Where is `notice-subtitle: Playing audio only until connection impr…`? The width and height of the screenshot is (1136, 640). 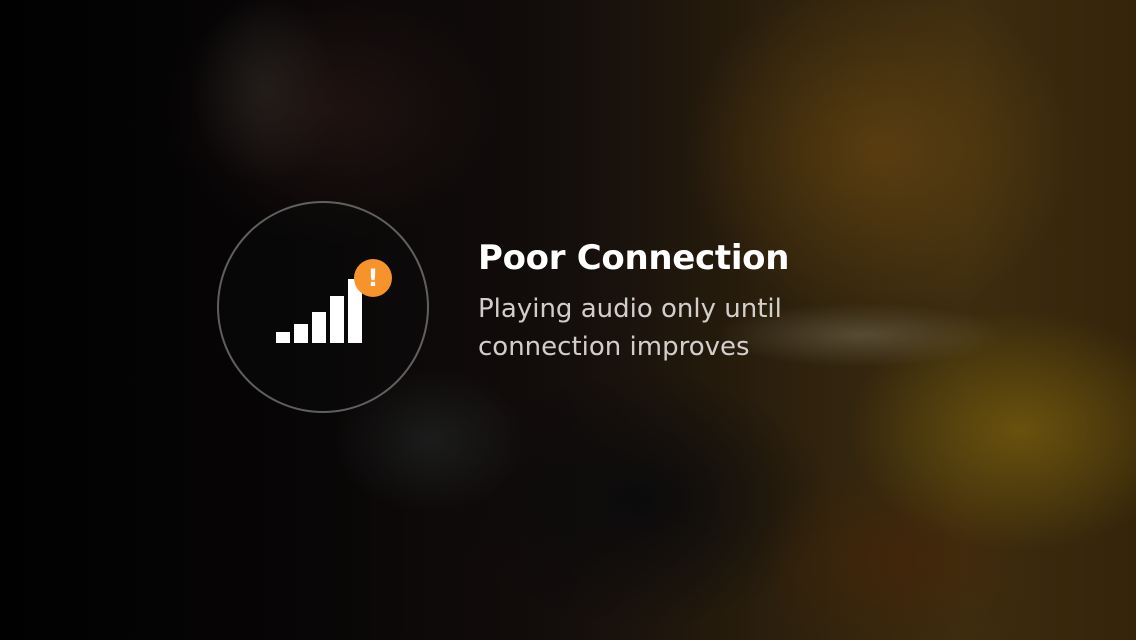 notice-subtitle: Playing audio only until connection impr… is located at coordinates (688, 328).